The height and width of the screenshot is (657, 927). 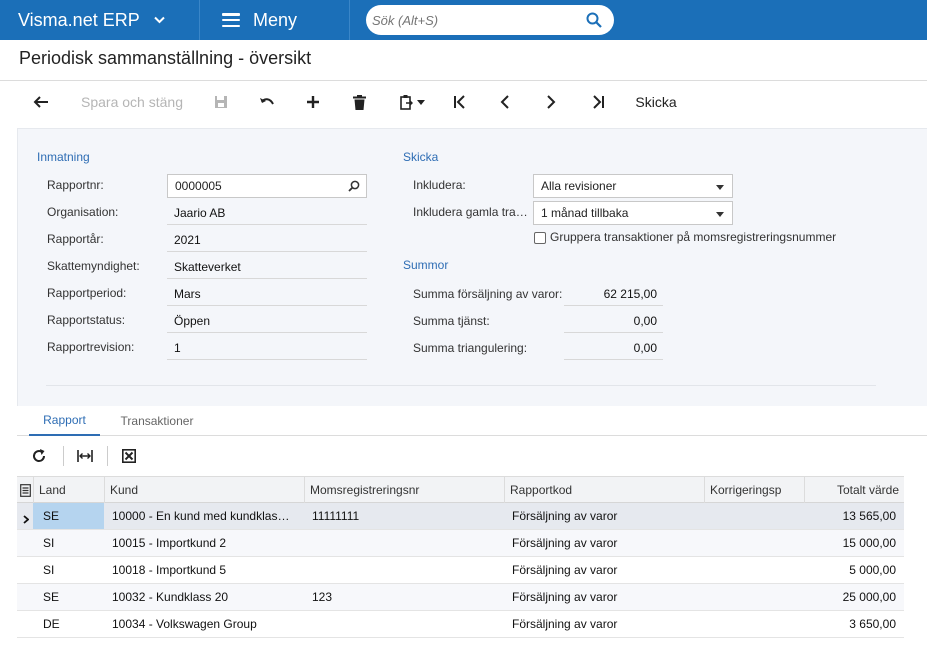 I want to click on column-header-land: Land, so click(x=68, y=490).